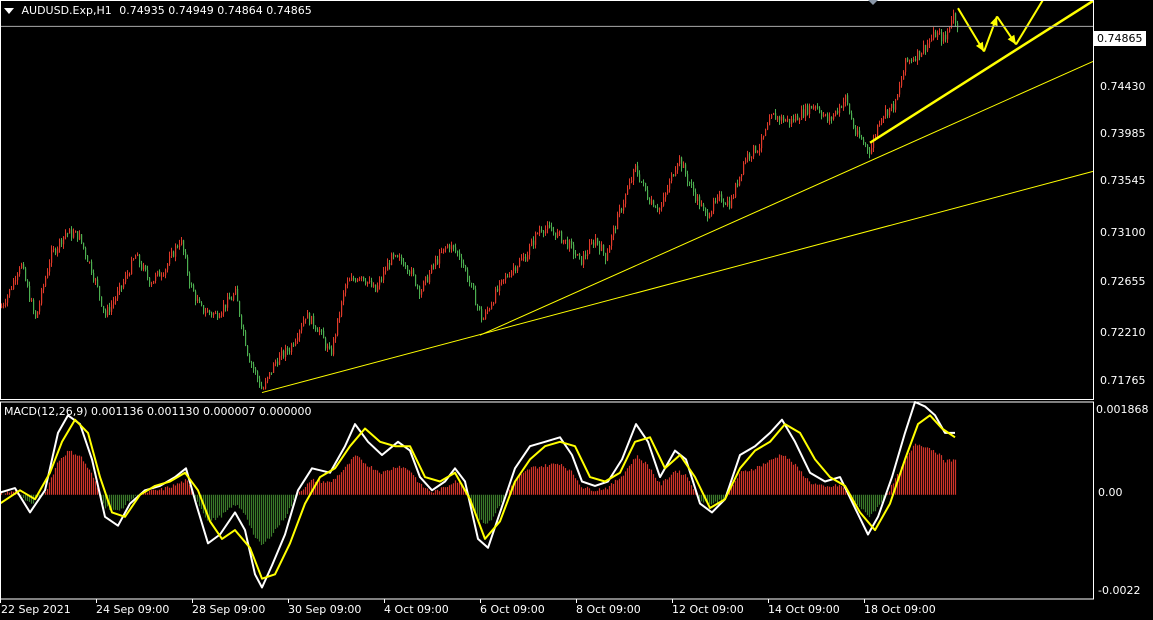 Image resolution: width=1153 pixels, height=620 pixels. I want to click on triangle-down-icon, so click(9, 11).